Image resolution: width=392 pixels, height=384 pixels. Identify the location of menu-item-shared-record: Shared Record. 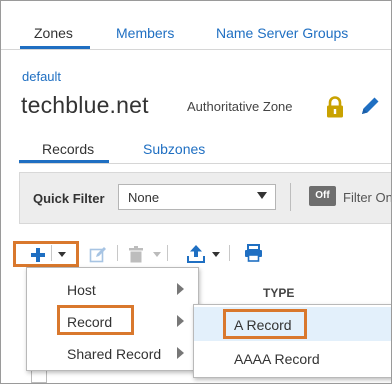
(112, 352).